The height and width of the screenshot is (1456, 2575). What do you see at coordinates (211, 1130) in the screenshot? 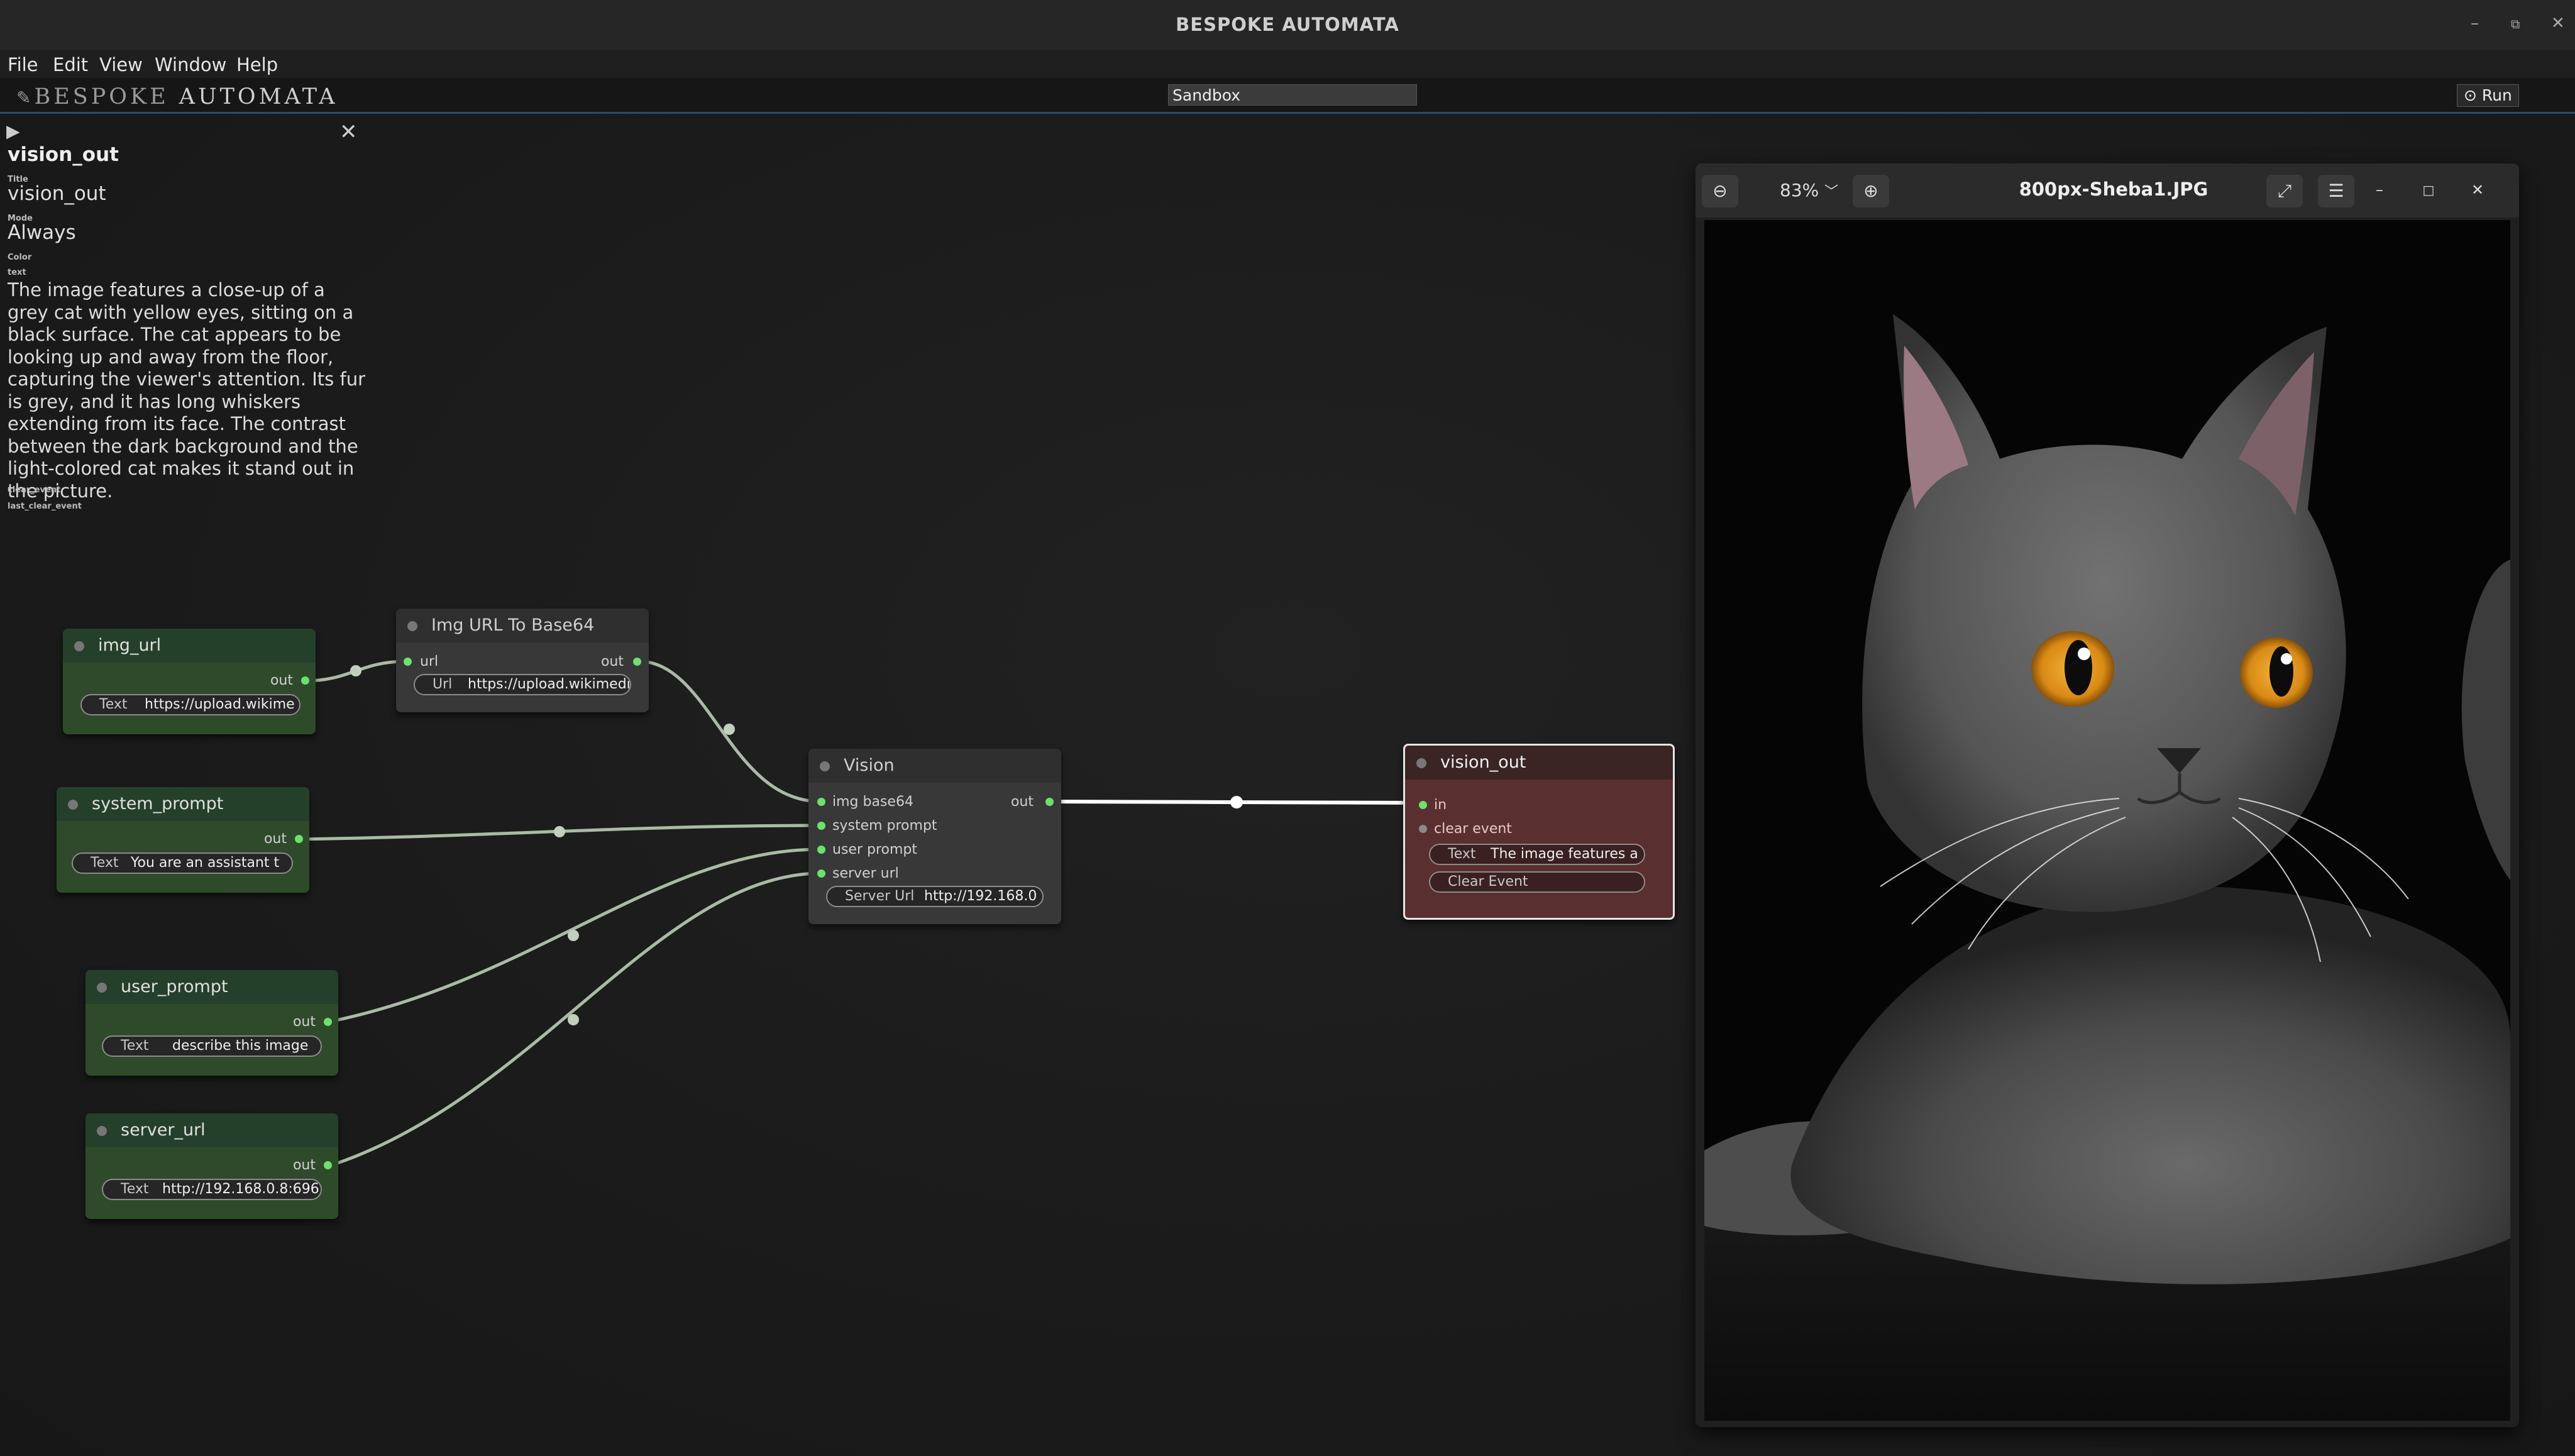
I see `node-header: server_url` at bounding box center [211, 1130].